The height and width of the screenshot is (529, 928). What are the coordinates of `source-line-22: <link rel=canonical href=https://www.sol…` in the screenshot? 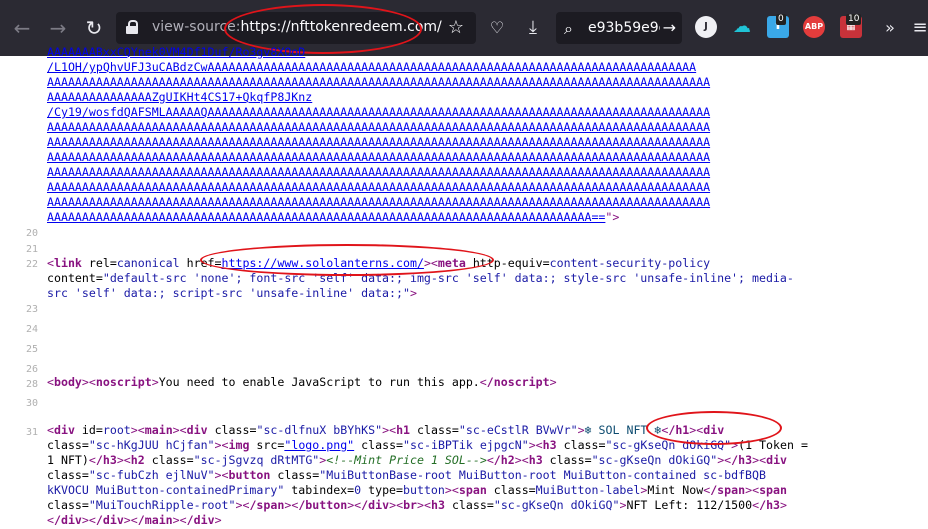 It's located at (379, 263).